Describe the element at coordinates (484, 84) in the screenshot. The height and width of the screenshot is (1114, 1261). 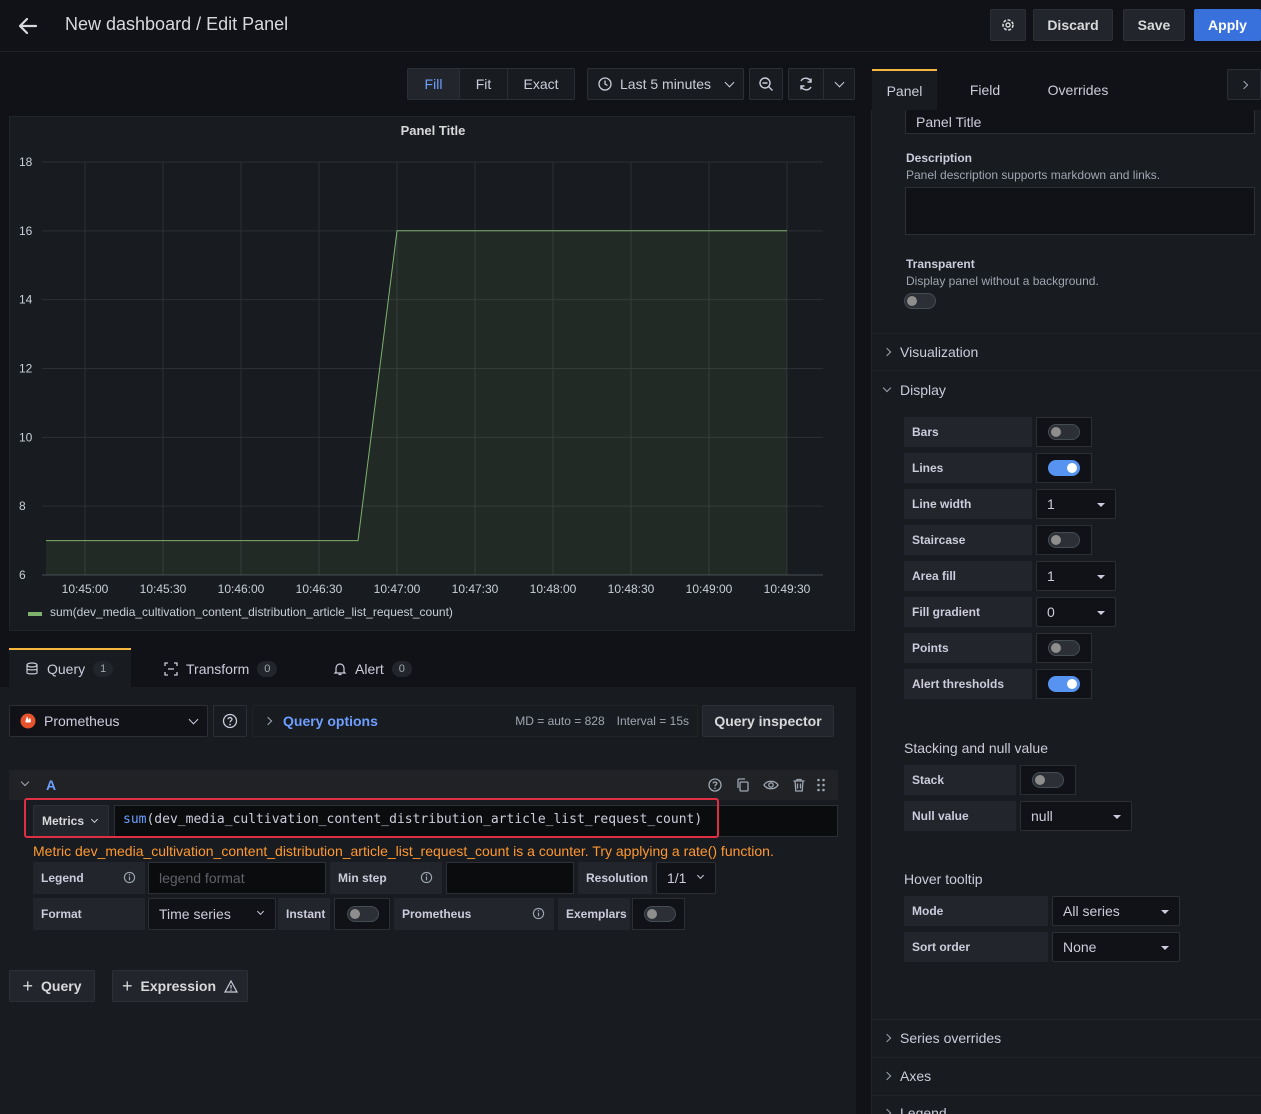
I see `fit-option: Fit` at that location.